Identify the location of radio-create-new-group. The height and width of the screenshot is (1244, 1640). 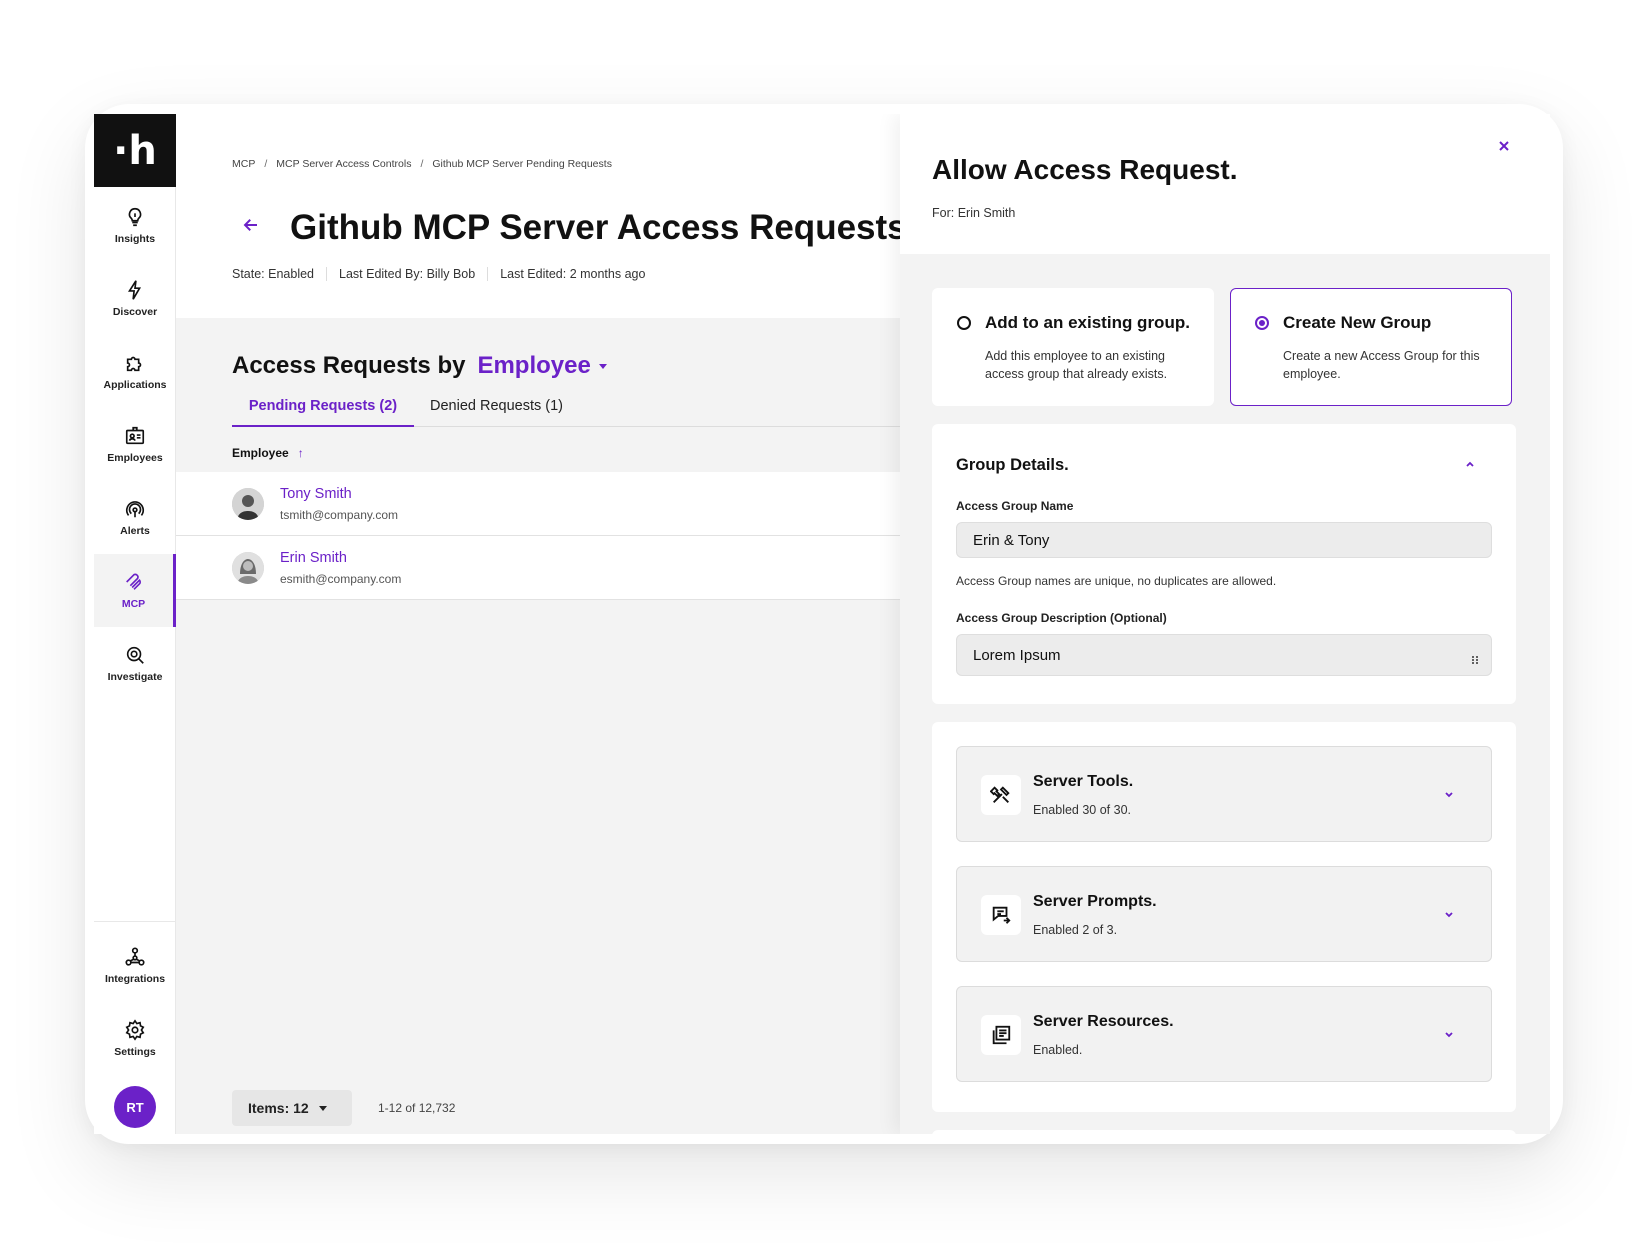
(1262, 323).